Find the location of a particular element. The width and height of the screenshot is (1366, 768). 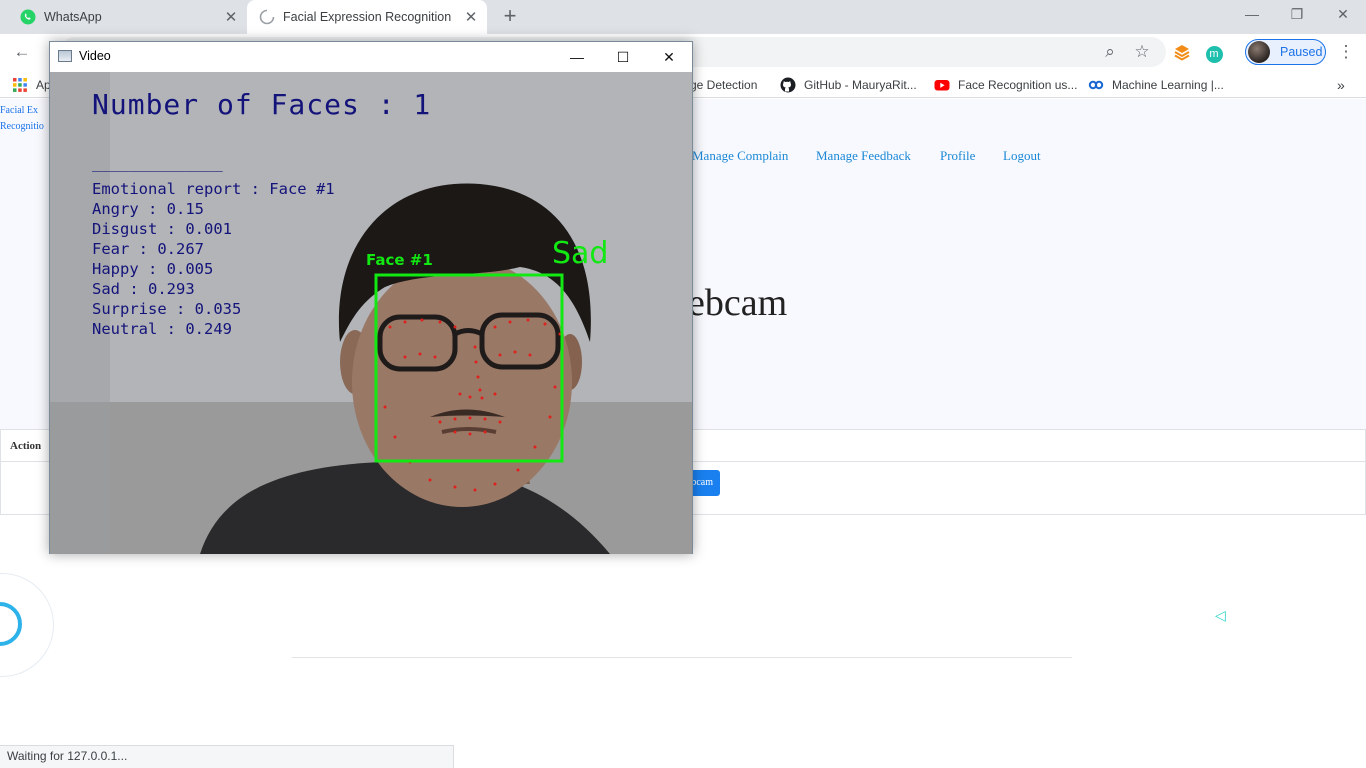

emotion-happy: Happy : 0.005 is located at coordinates (153, 269).